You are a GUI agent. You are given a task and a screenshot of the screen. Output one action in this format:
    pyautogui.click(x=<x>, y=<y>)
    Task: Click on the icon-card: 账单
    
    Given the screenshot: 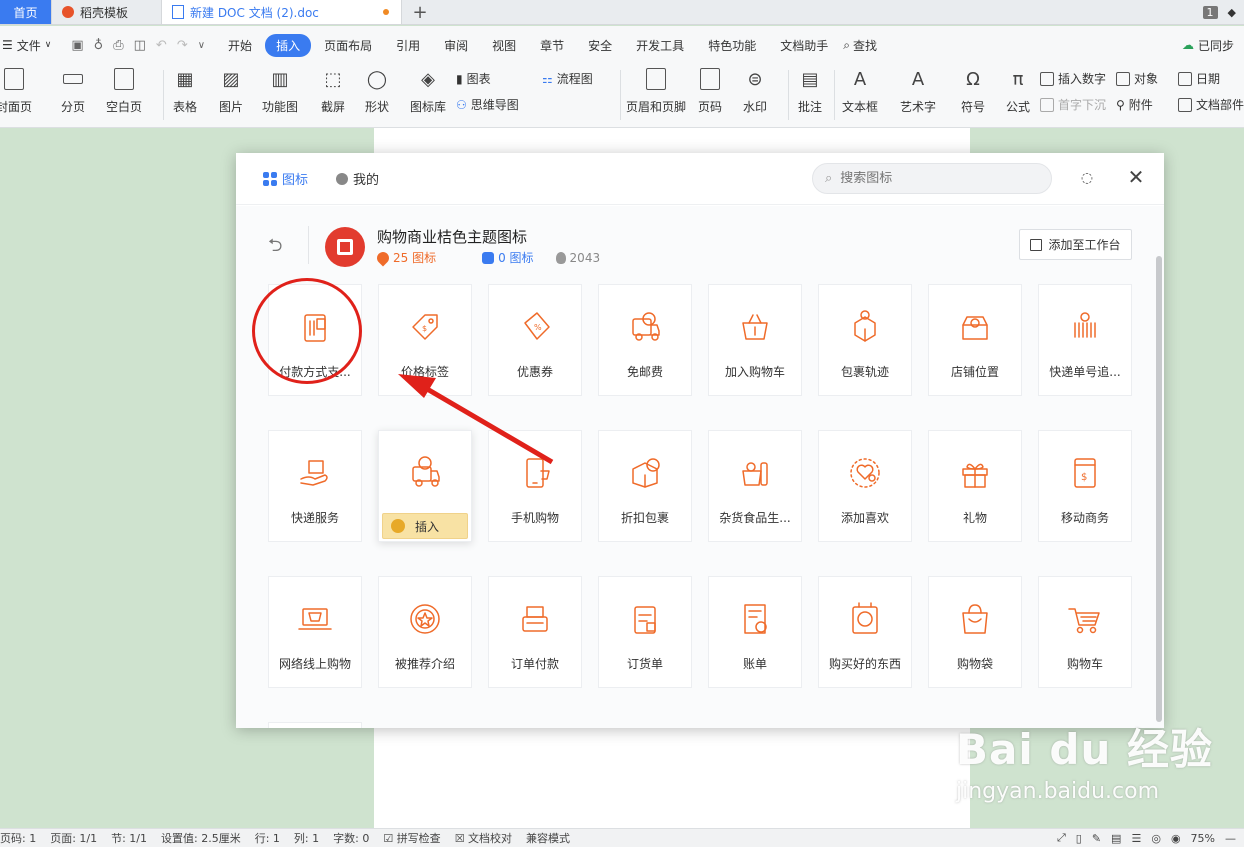 What is the action you would take?
    pyautogui.click(x=755, y=632)
    